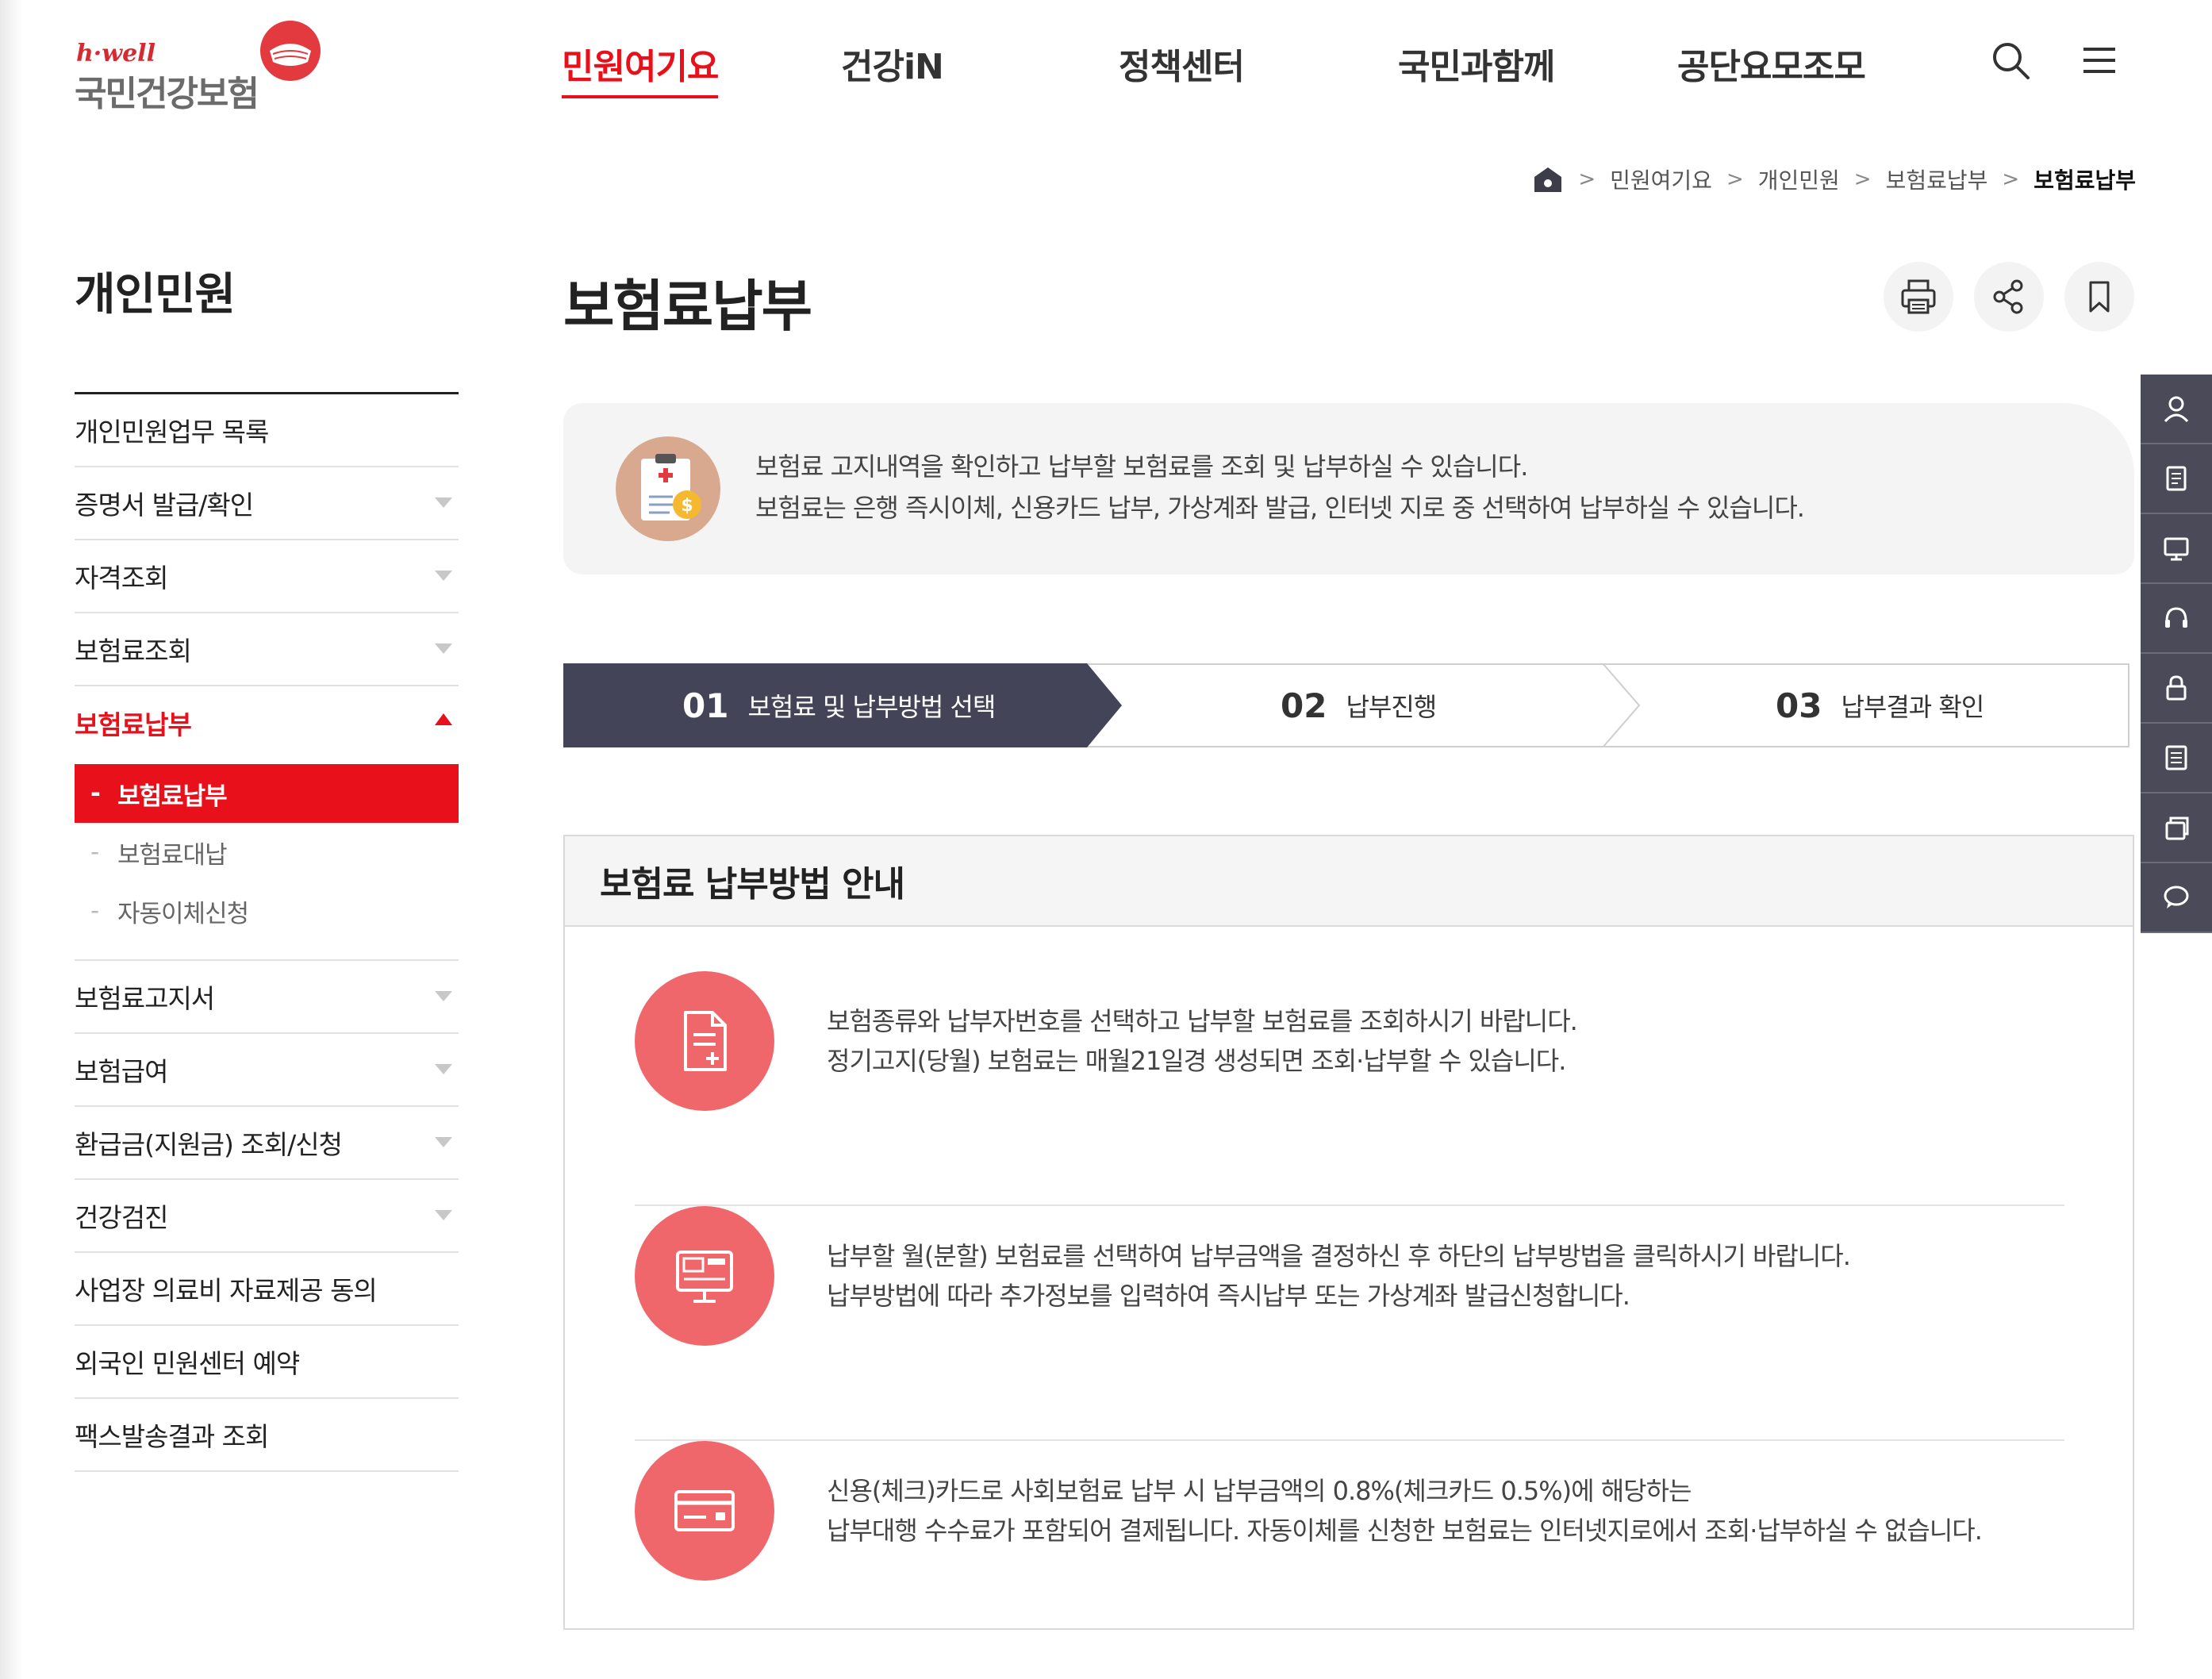  I want to click on print-icon, so click(1918, 296).